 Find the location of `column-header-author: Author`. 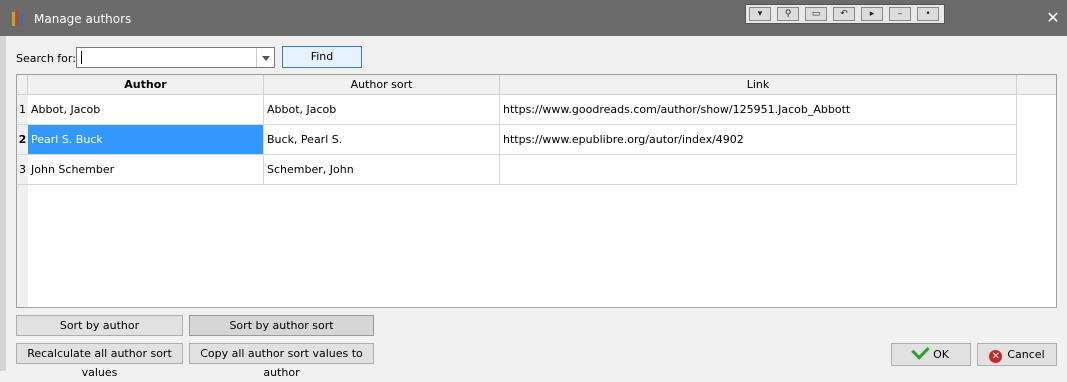

column-header-author: Author is located at coordinates (146, 85).